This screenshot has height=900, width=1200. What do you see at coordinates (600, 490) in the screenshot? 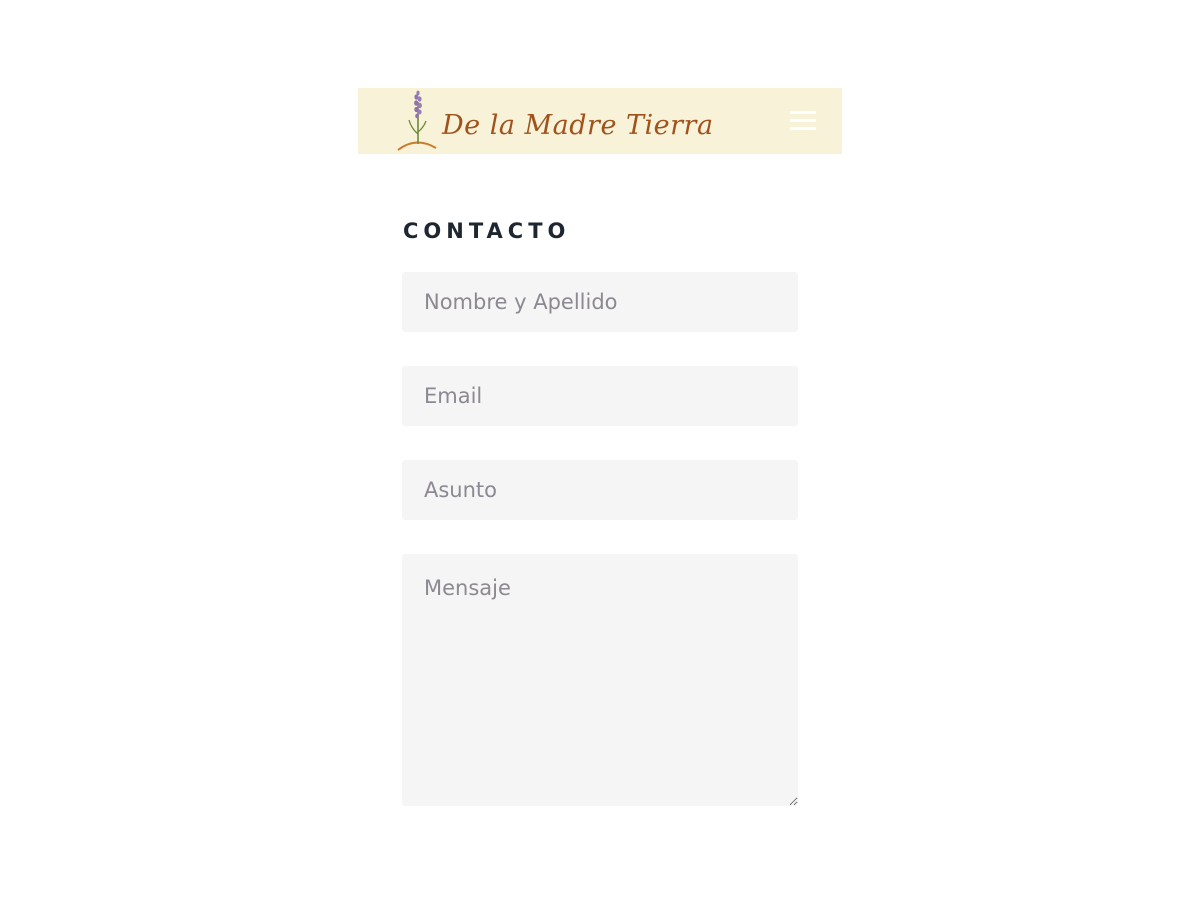
I see `subject-input` at bounding box center [600, 490].